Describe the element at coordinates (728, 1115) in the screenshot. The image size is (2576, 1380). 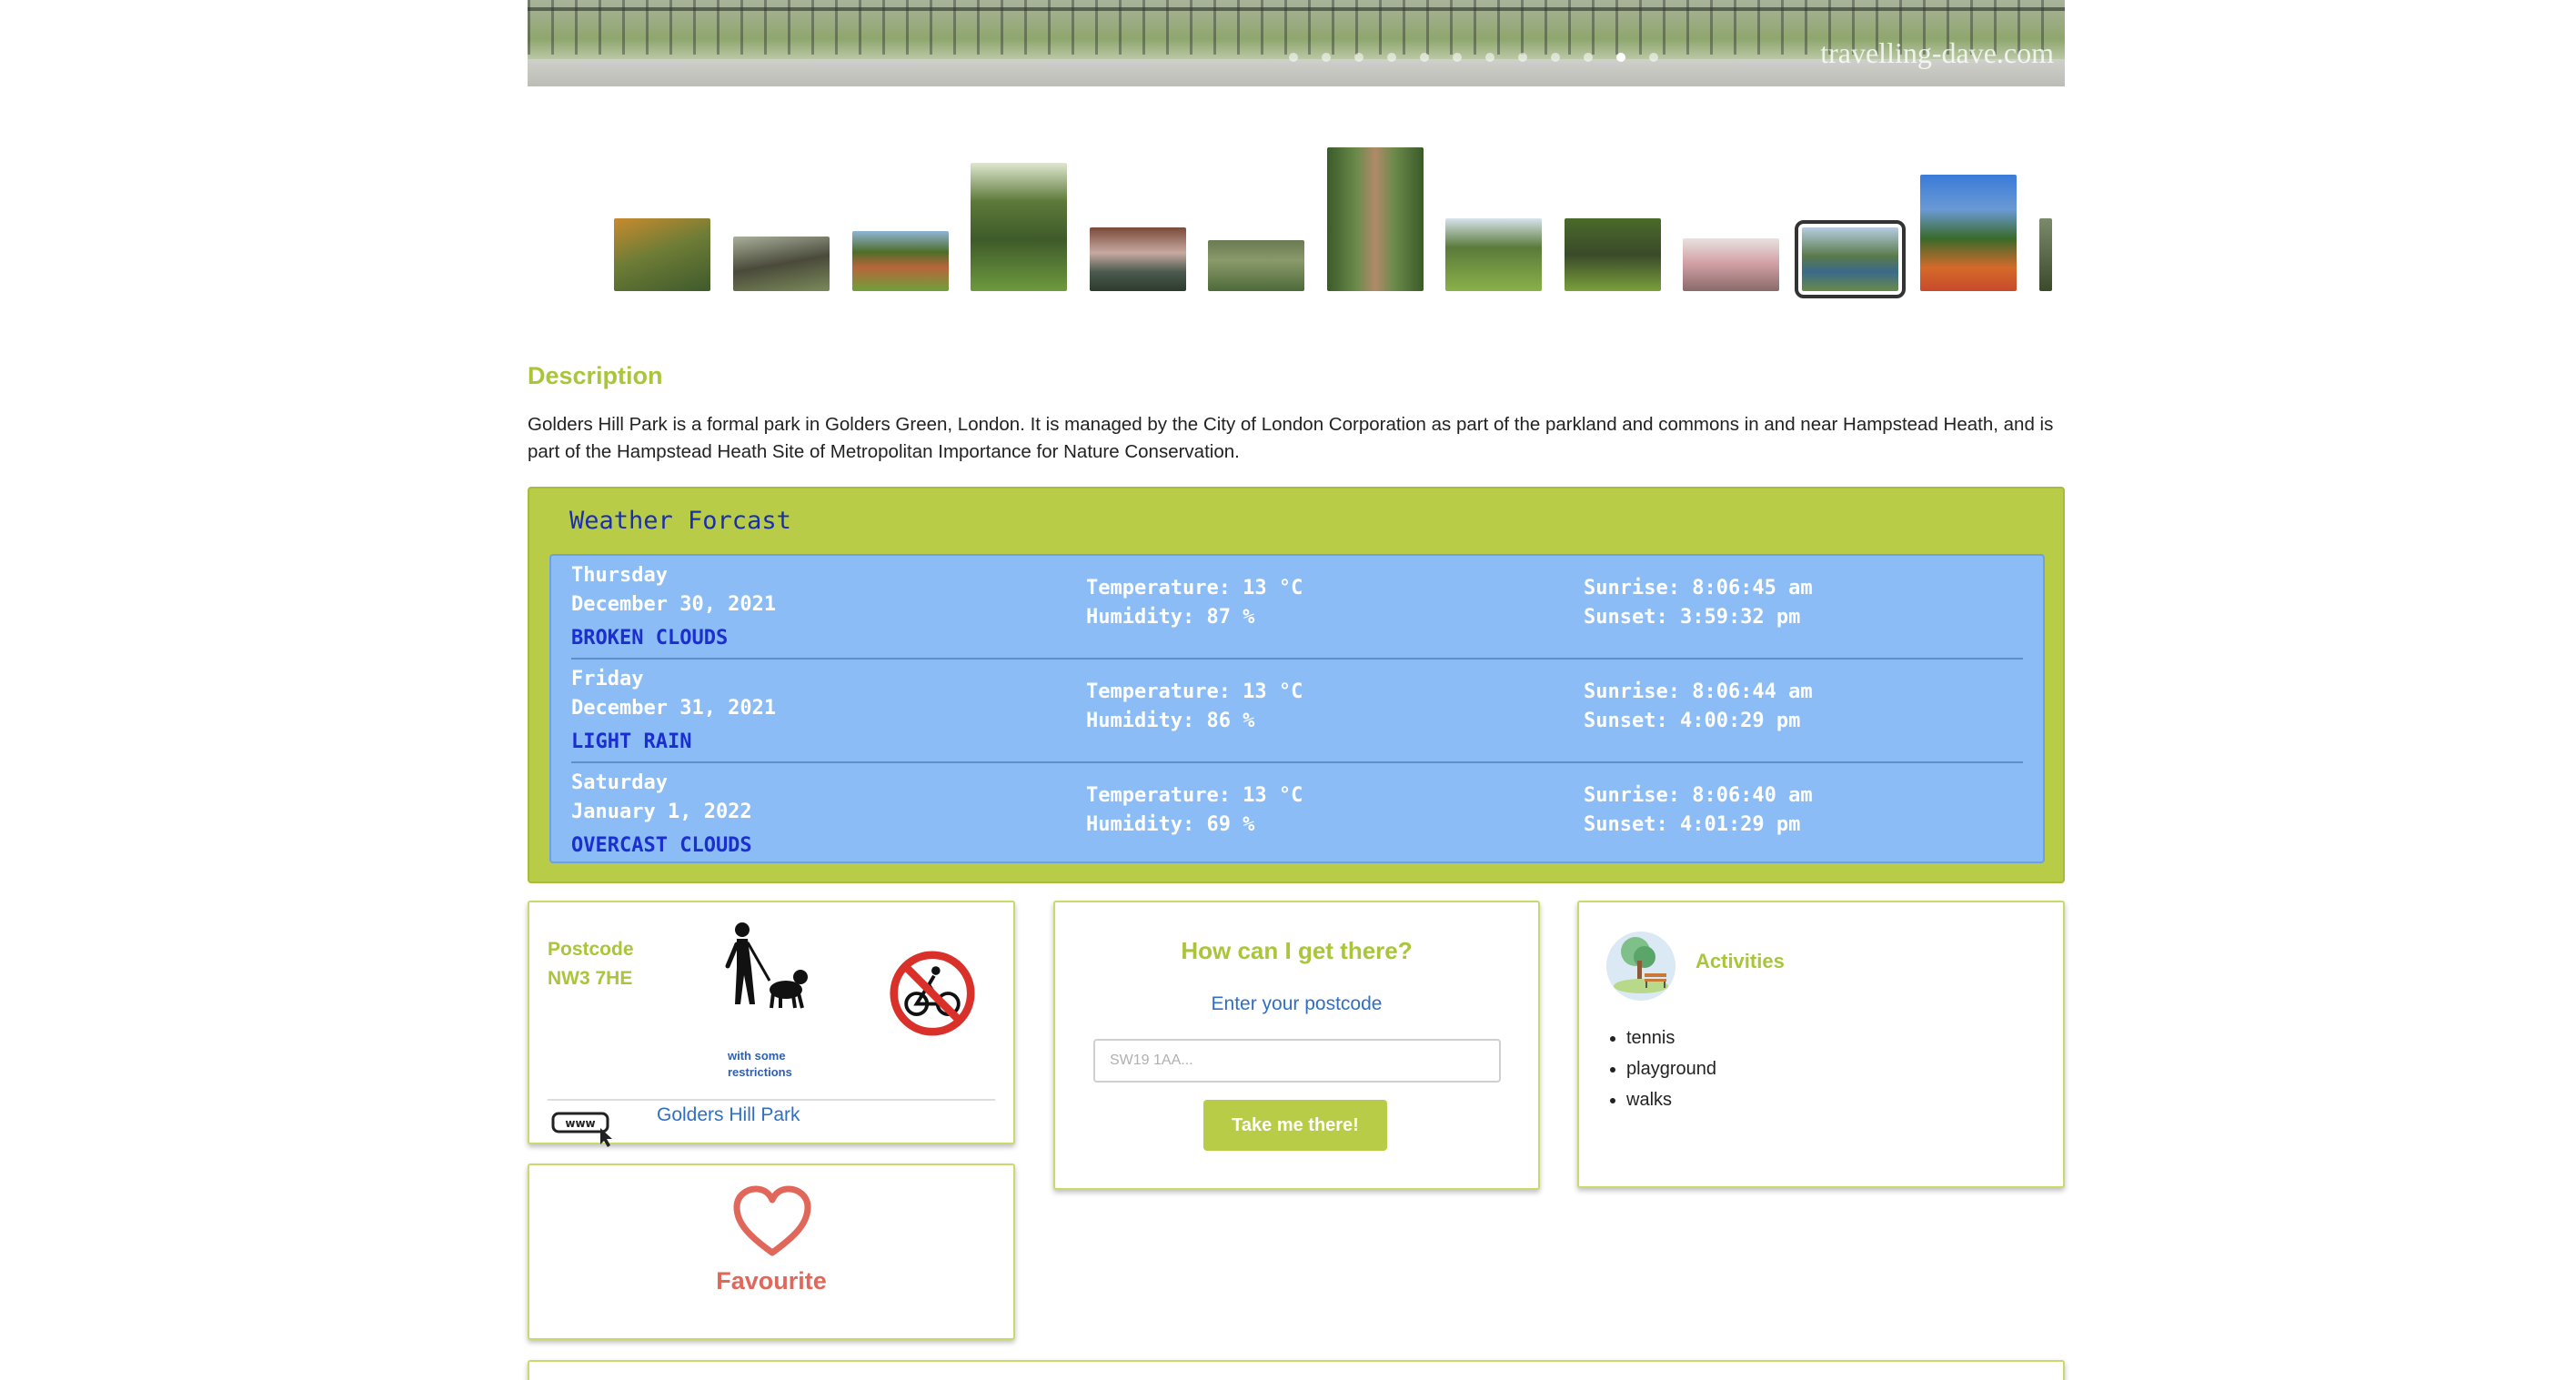
I see `park-website-link: Golders Hill Park` at that location.